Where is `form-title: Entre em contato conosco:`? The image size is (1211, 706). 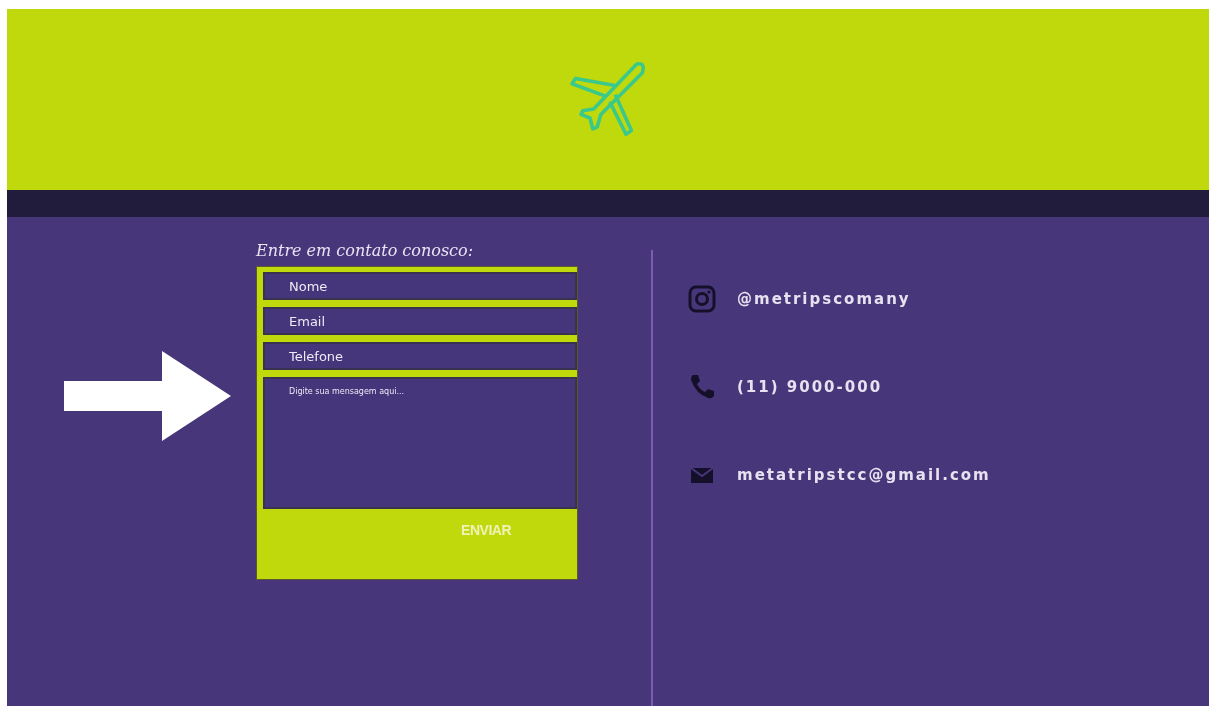
form-title: Entre em contato conosco: is located at coordinates (365, 250).